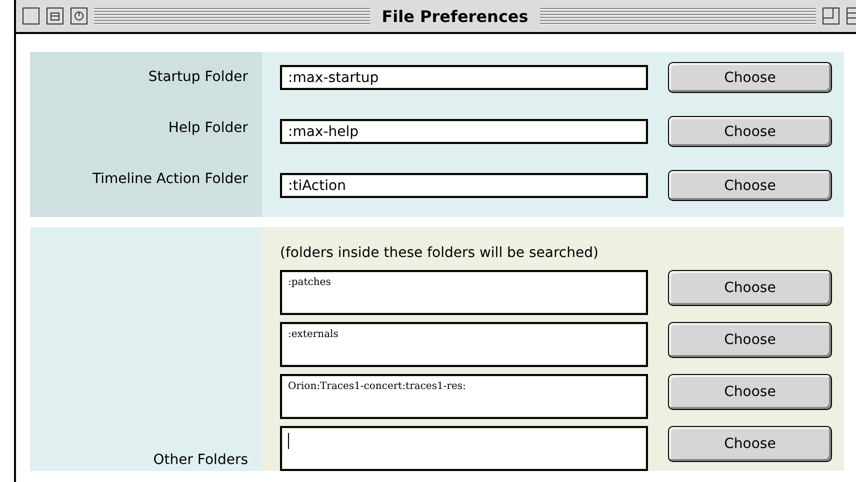  What do you see at coordinates (288, 441) in the screenshot?
I see `text-caret` at bounding box center [288, 441].